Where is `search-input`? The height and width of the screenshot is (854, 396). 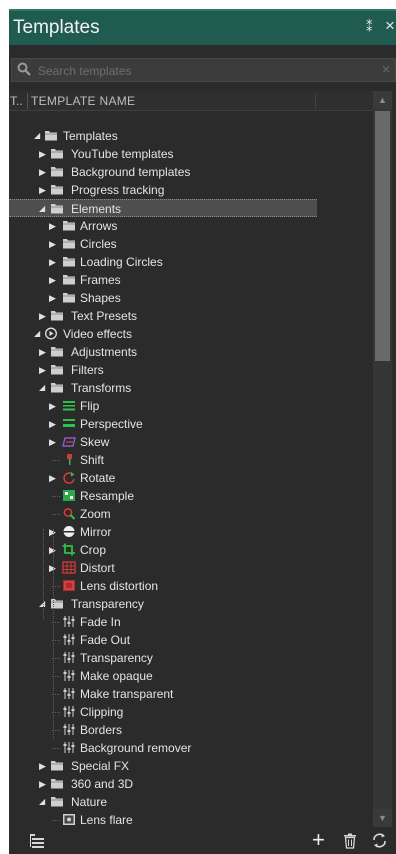 search-input is located at coordinates (203, 70).